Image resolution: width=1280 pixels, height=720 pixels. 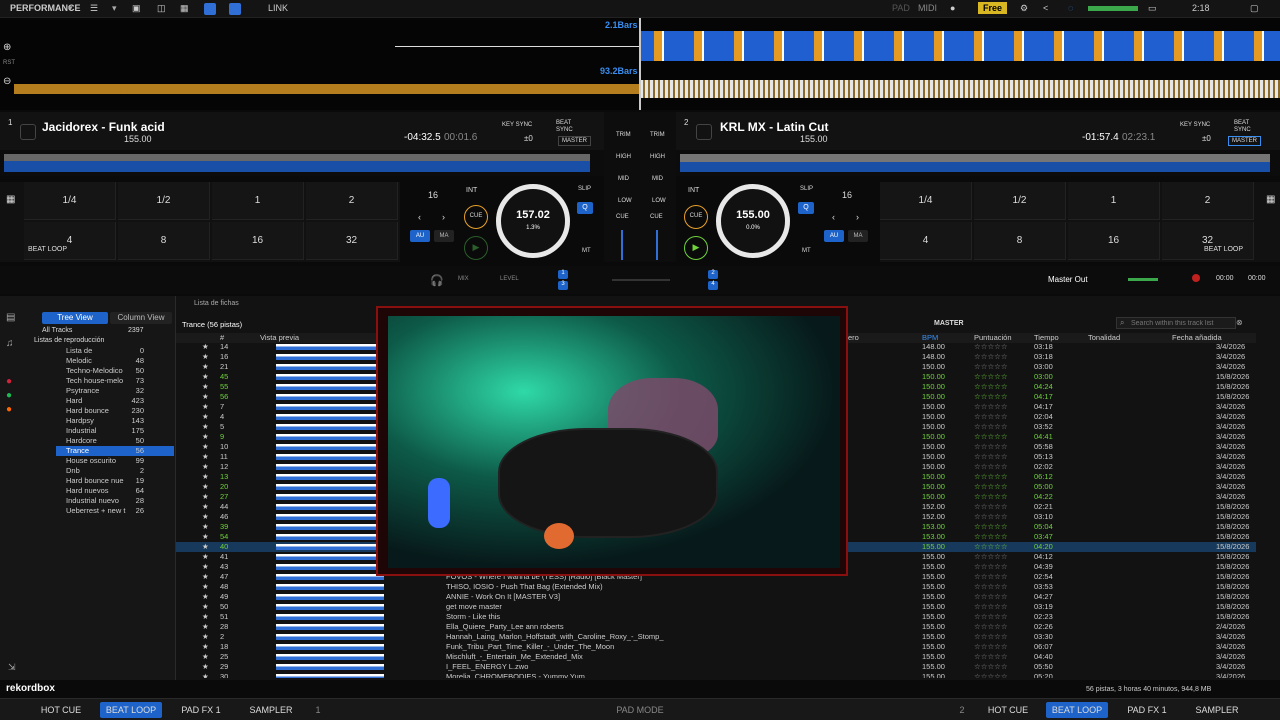 I want to click on zoom-out-icon: ⊖, so click(x=7, y=81).